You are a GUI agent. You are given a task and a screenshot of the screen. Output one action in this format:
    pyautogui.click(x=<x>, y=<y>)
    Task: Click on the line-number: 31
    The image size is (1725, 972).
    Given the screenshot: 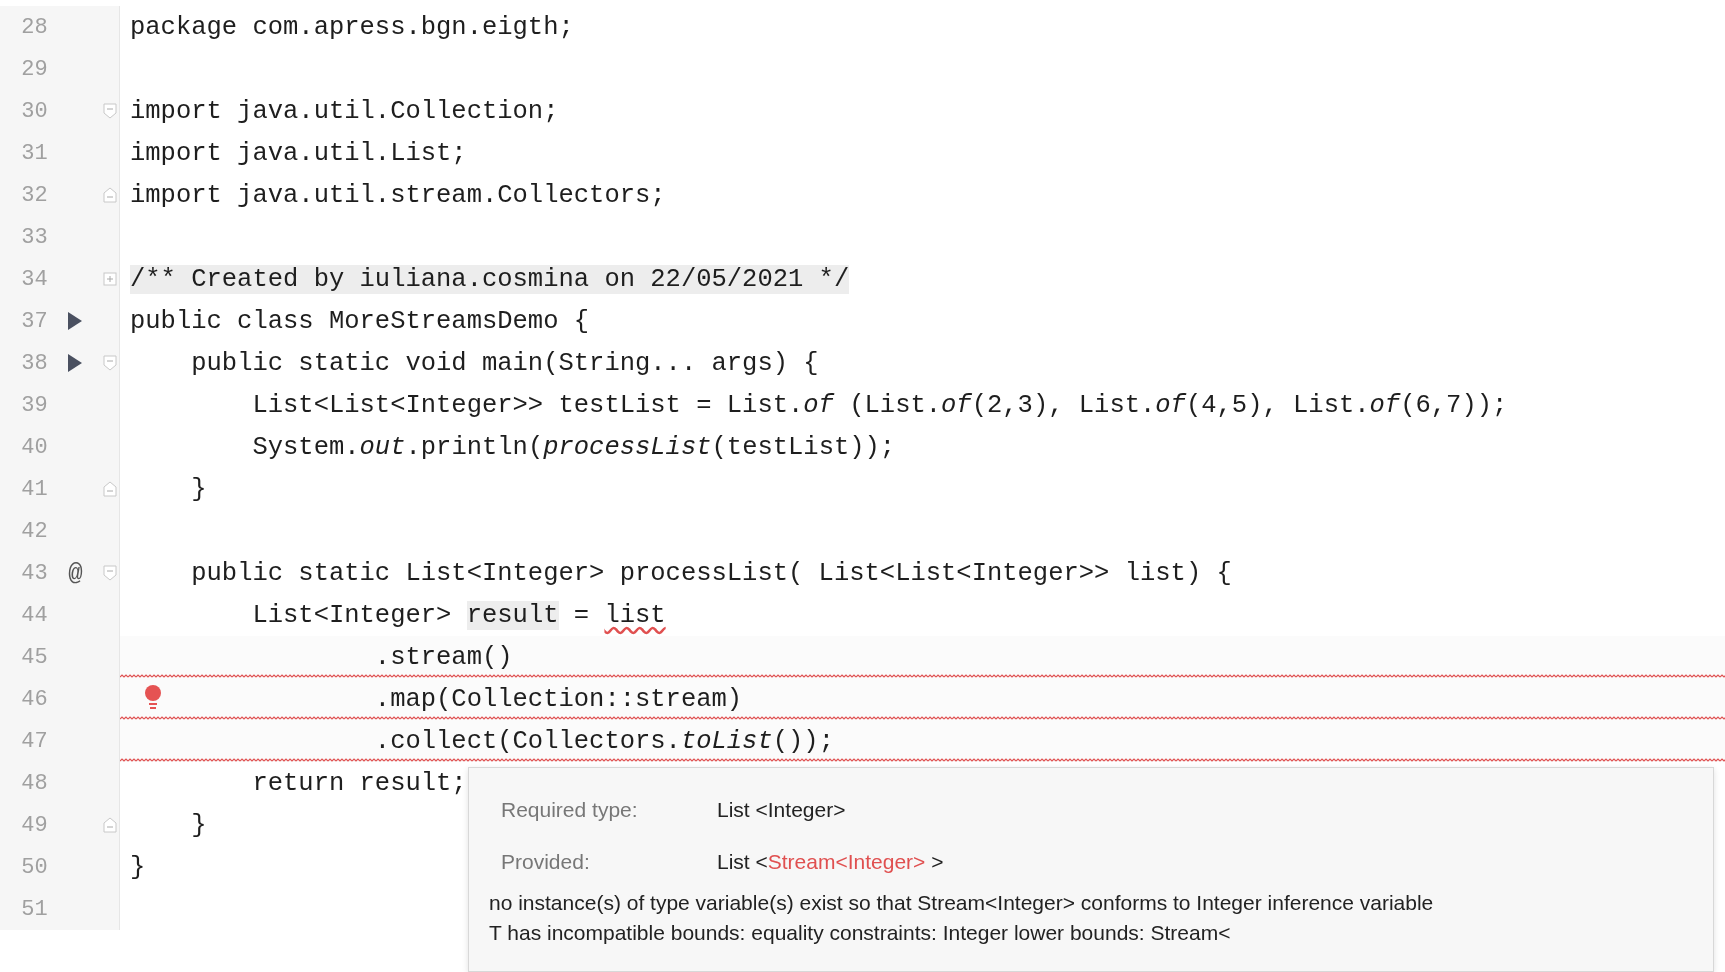 What is the action you would take?
    pyautogui.click(x=34, y=153)
    